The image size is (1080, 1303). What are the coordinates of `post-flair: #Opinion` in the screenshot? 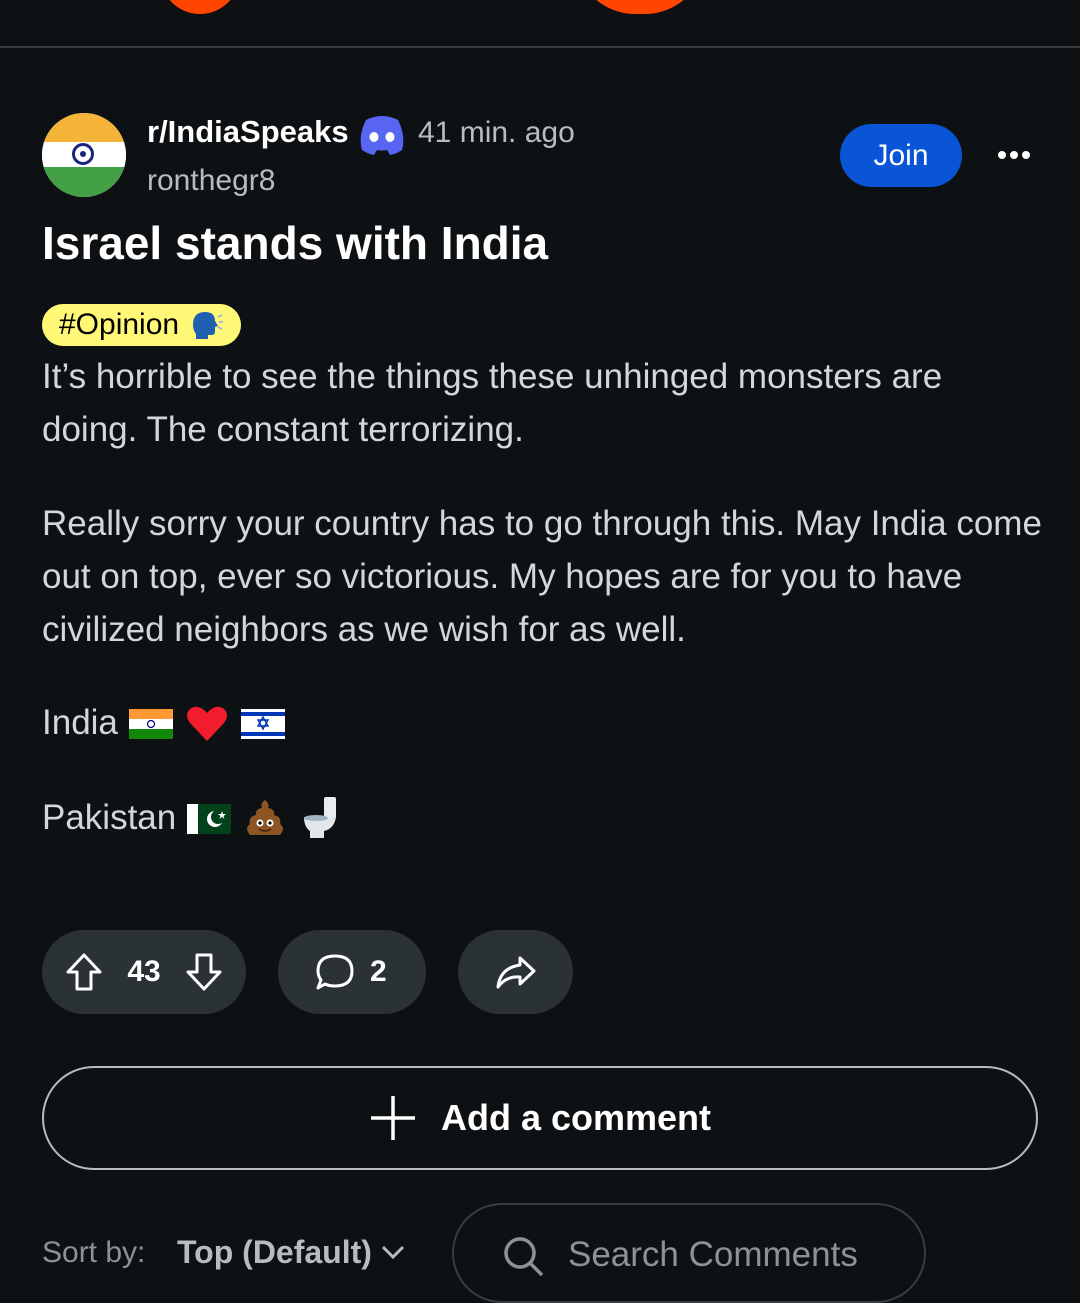 It's located at (142, 325).